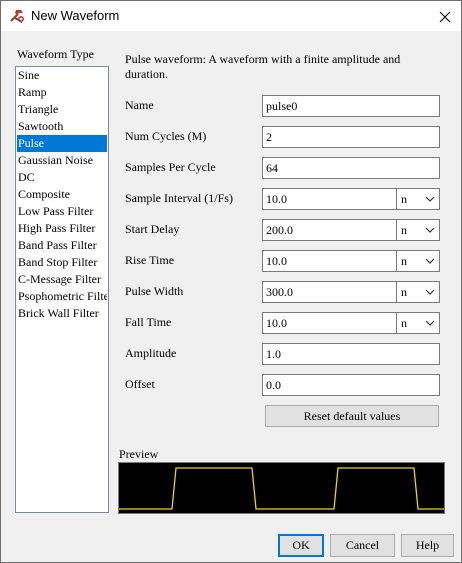 The height and width of the screenshot is (563, 462). Describe the element at coordinates (427, 545) in the screenshot. I see `help-button: Help` at that location.